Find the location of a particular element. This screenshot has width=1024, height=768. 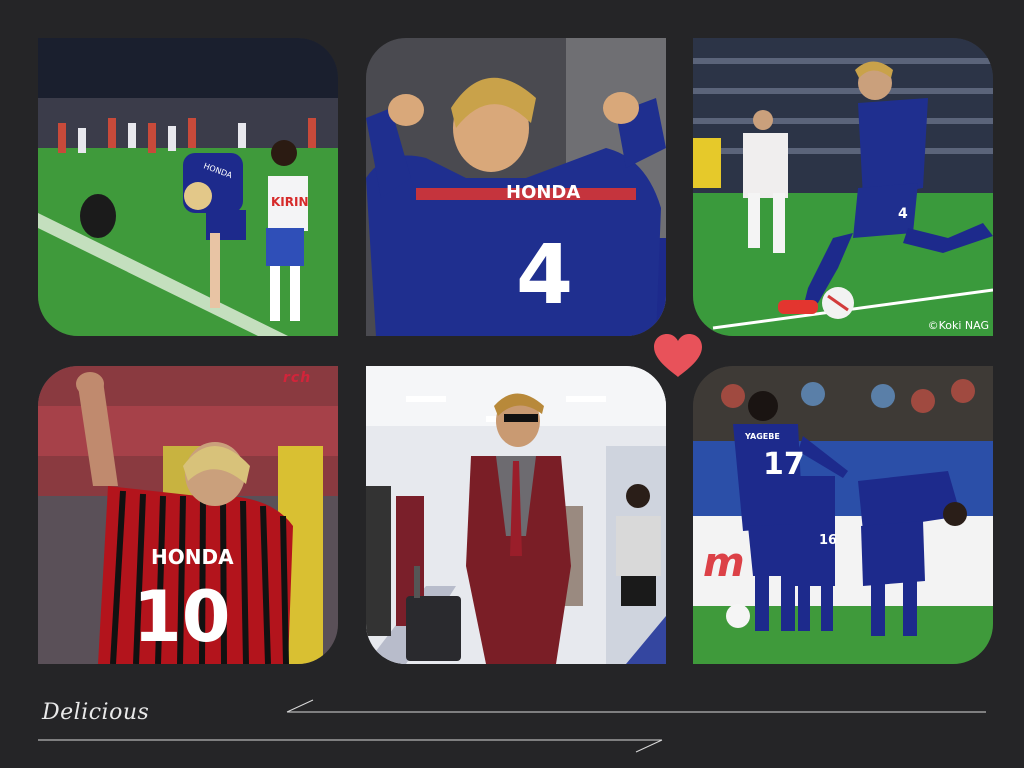

photo-watermark: rch is located at coordinates (297, 378).